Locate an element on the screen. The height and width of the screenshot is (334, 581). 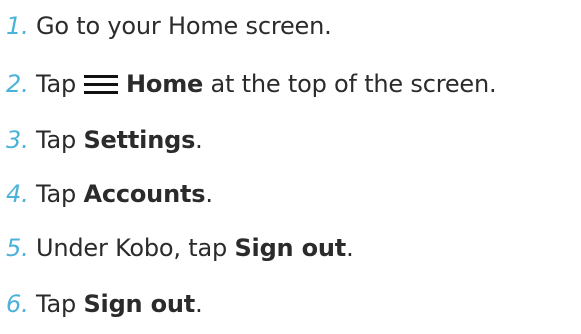
step-number: 6. is located at coordinates (17, 304).